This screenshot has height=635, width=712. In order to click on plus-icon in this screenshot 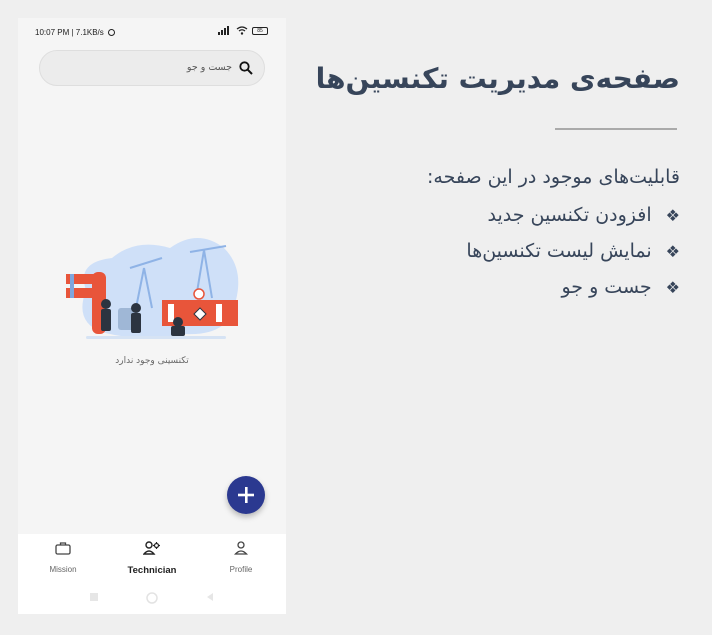, I will do `click(246, 495)`.